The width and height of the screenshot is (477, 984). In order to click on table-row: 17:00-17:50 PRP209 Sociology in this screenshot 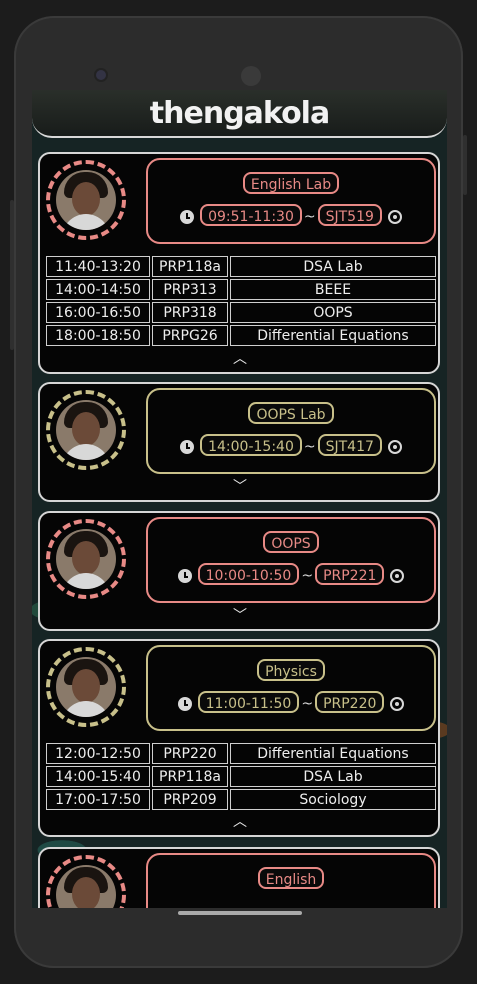, I will do `click(241, 799)`.